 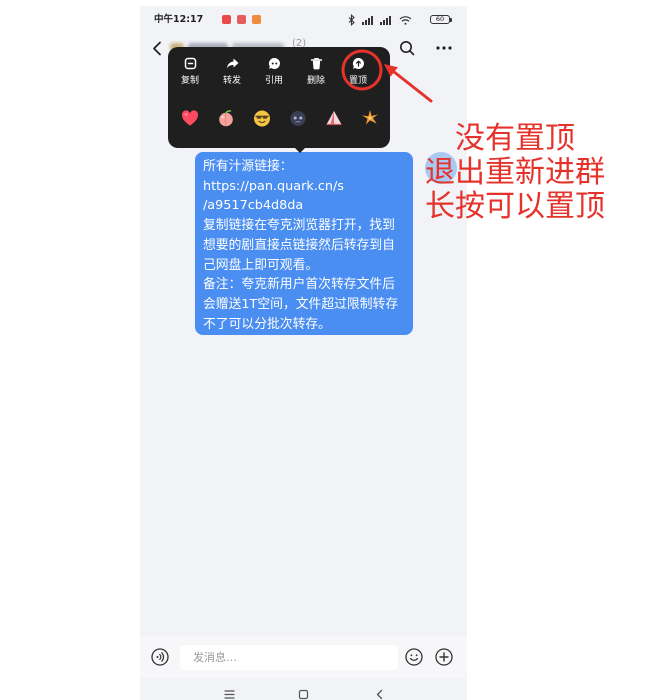 I want to click on forward-icon, so click(x=232, y=63).